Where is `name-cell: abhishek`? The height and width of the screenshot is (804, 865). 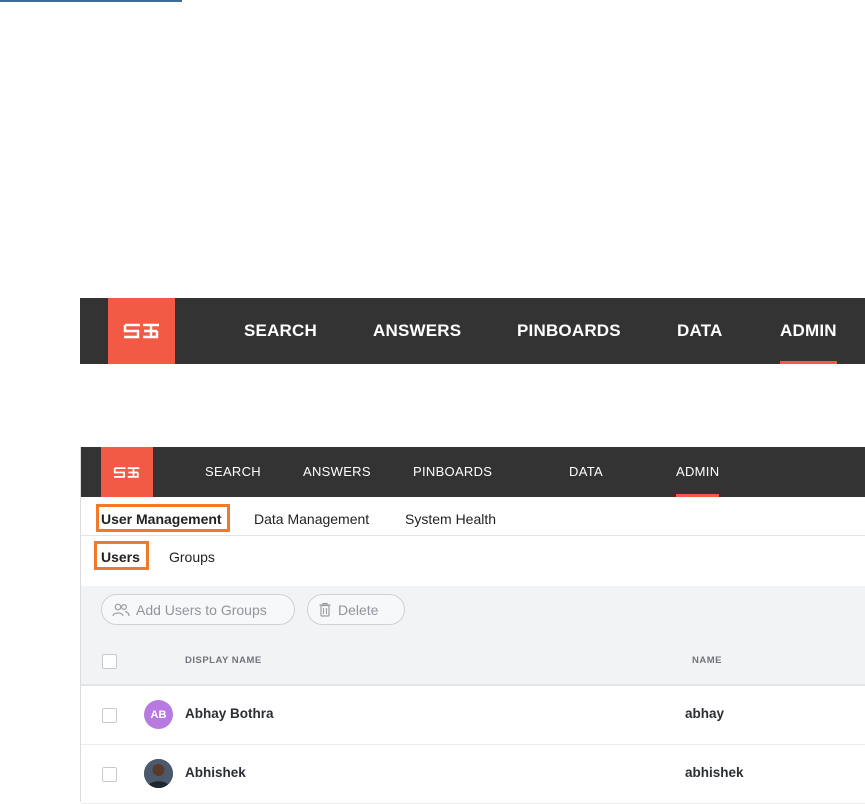
name-cell: abhishek is located at coordinates (714, 772).